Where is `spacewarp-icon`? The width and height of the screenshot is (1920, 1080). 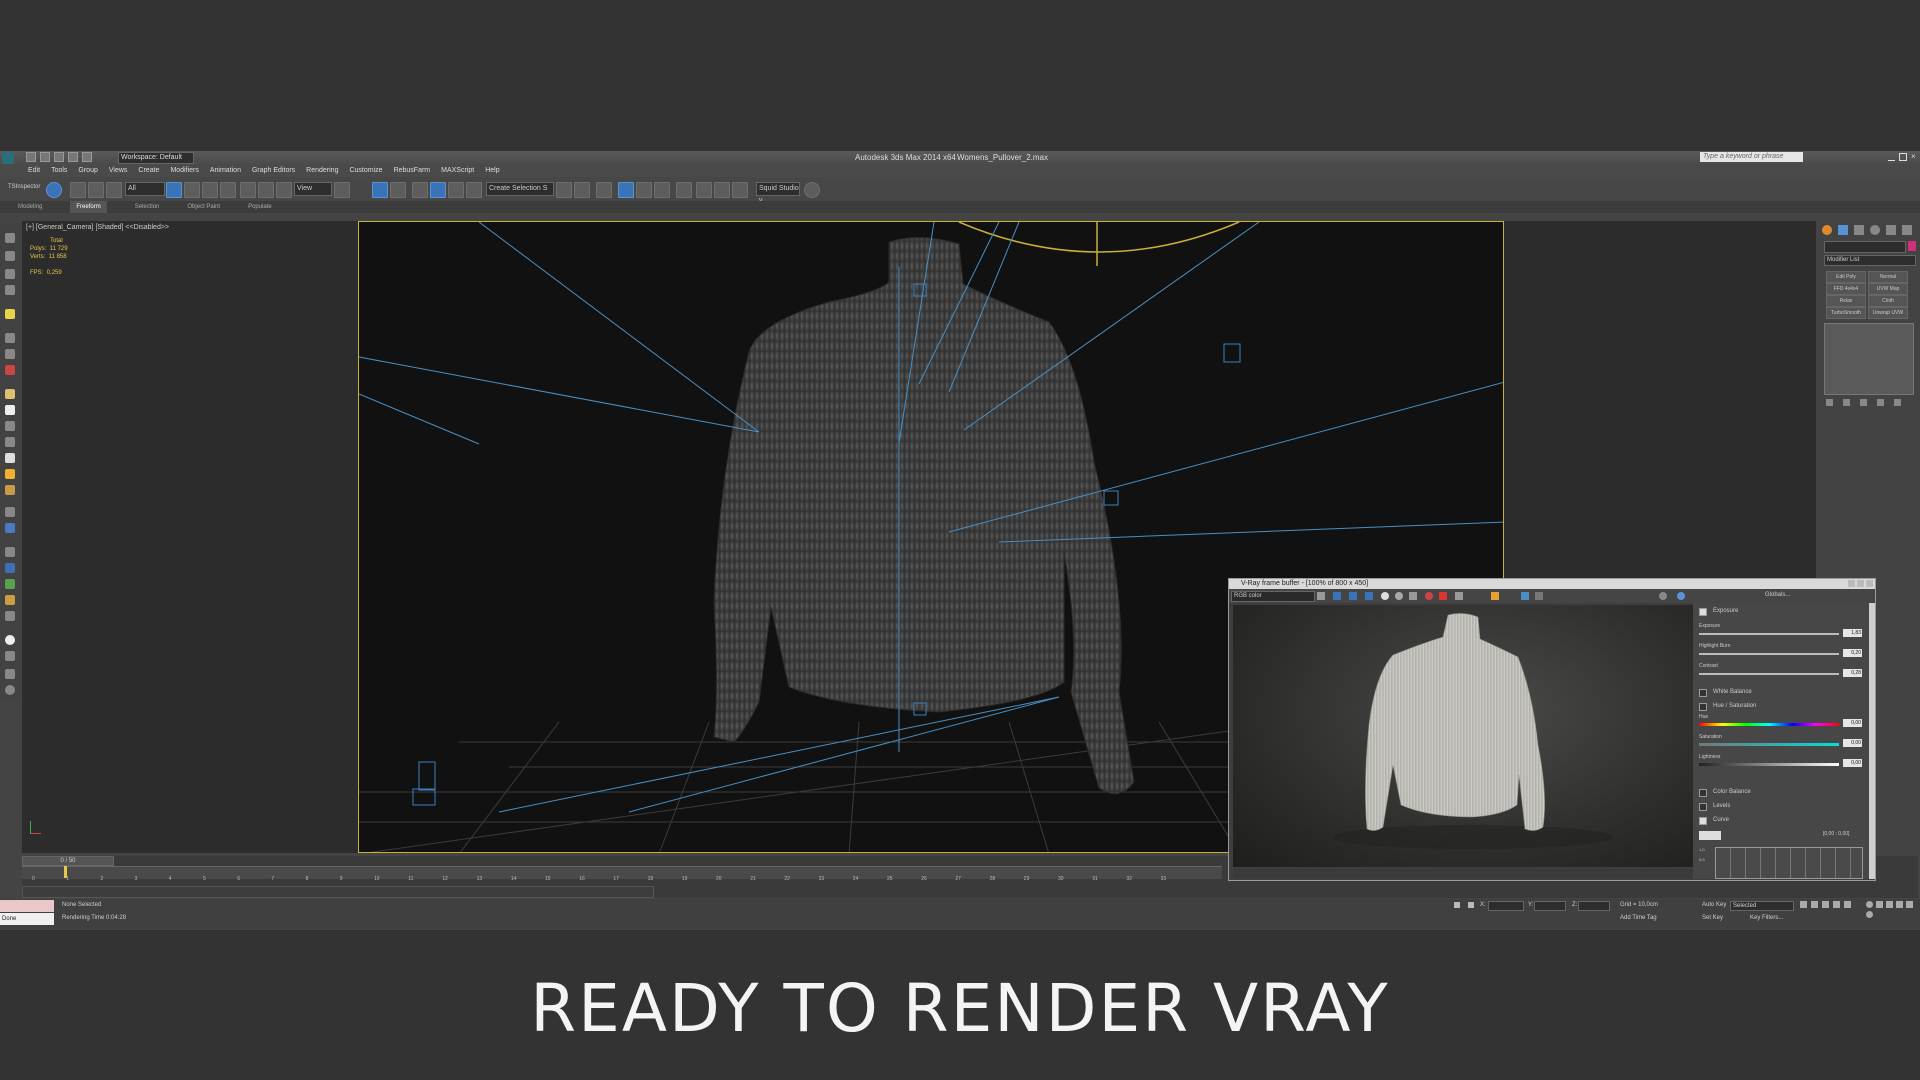 spacewarp-icon is located at coordinates (10, 370).